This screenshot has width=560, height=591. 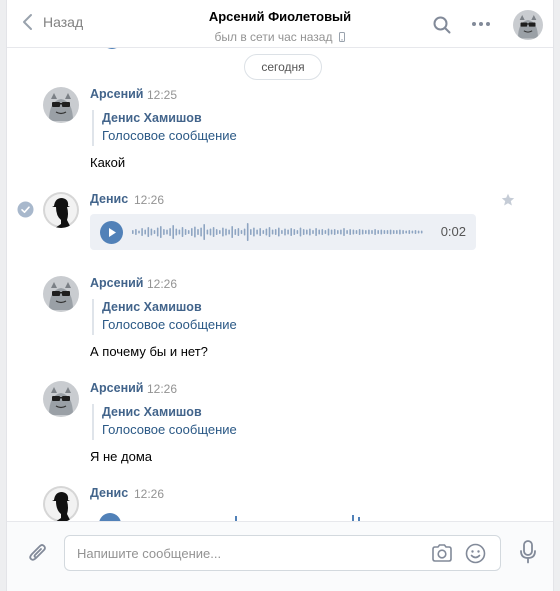 What do you see at coordinates (508, 200) in the screenshot?
I see `star-icon` at bounding box center [508, 200].